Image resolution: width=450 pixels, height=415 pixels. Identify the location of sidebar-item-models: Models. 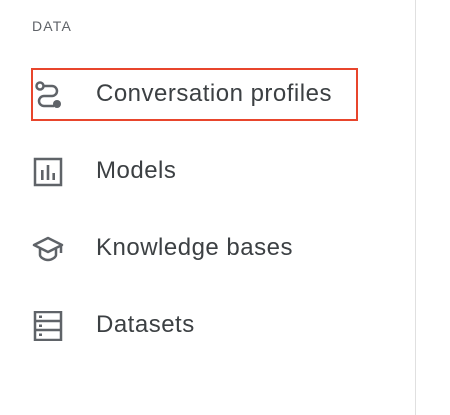
(214, 171).